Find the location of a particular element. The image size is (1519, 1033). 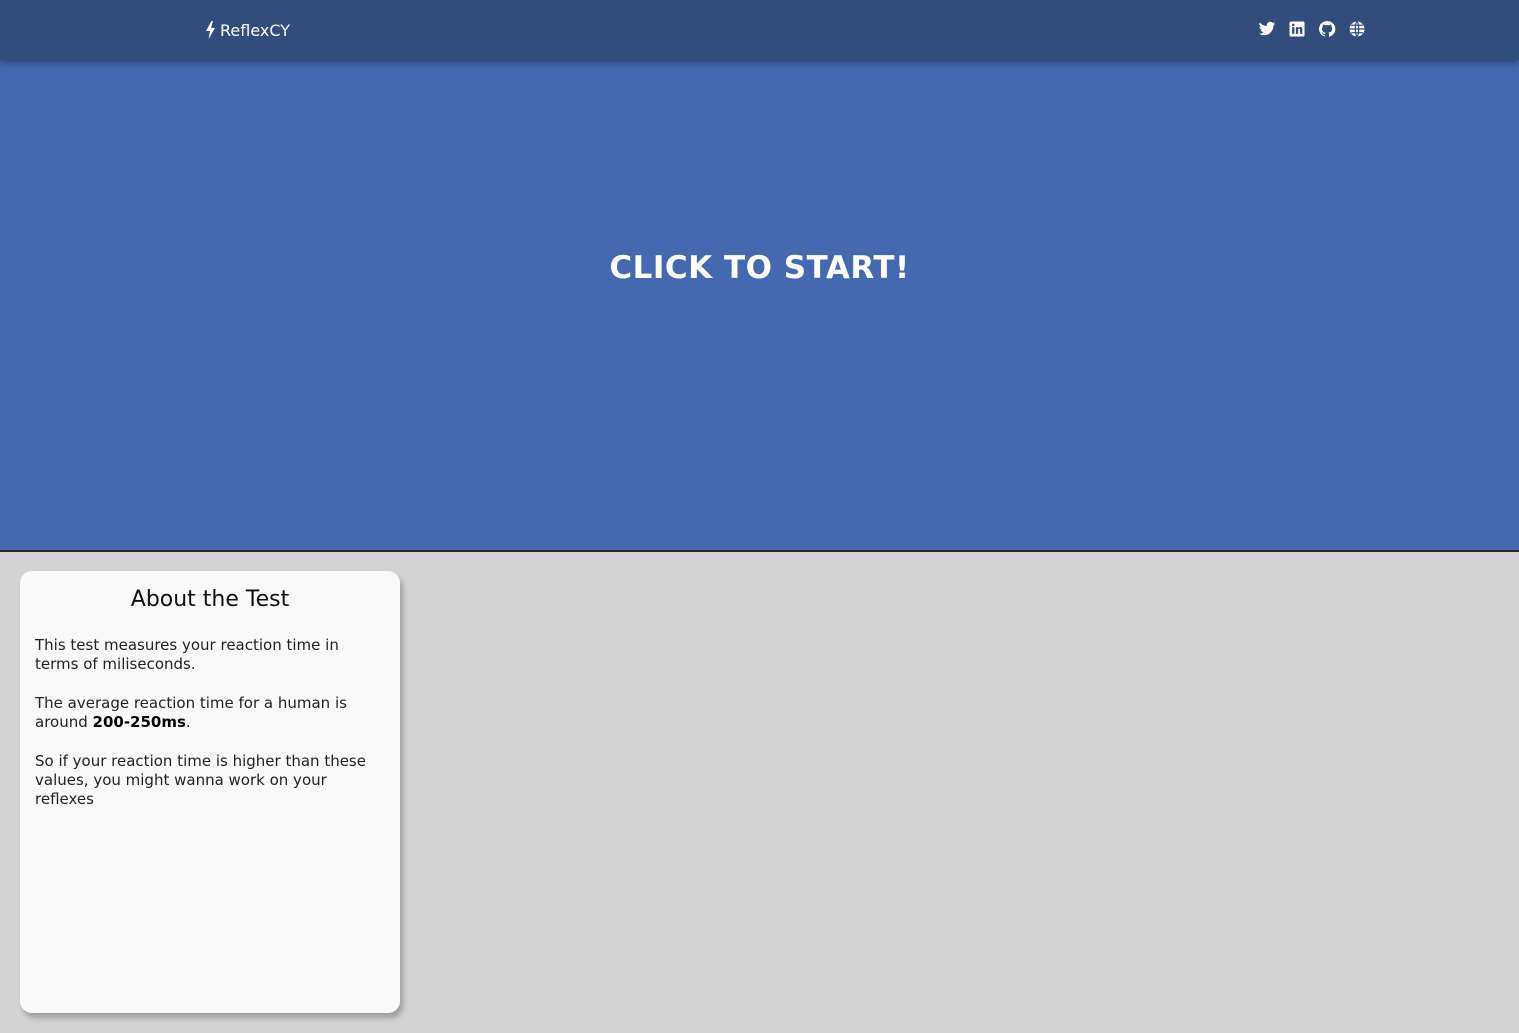

about-paragraph-2-suffix: . is located at coordinates (188, 722).